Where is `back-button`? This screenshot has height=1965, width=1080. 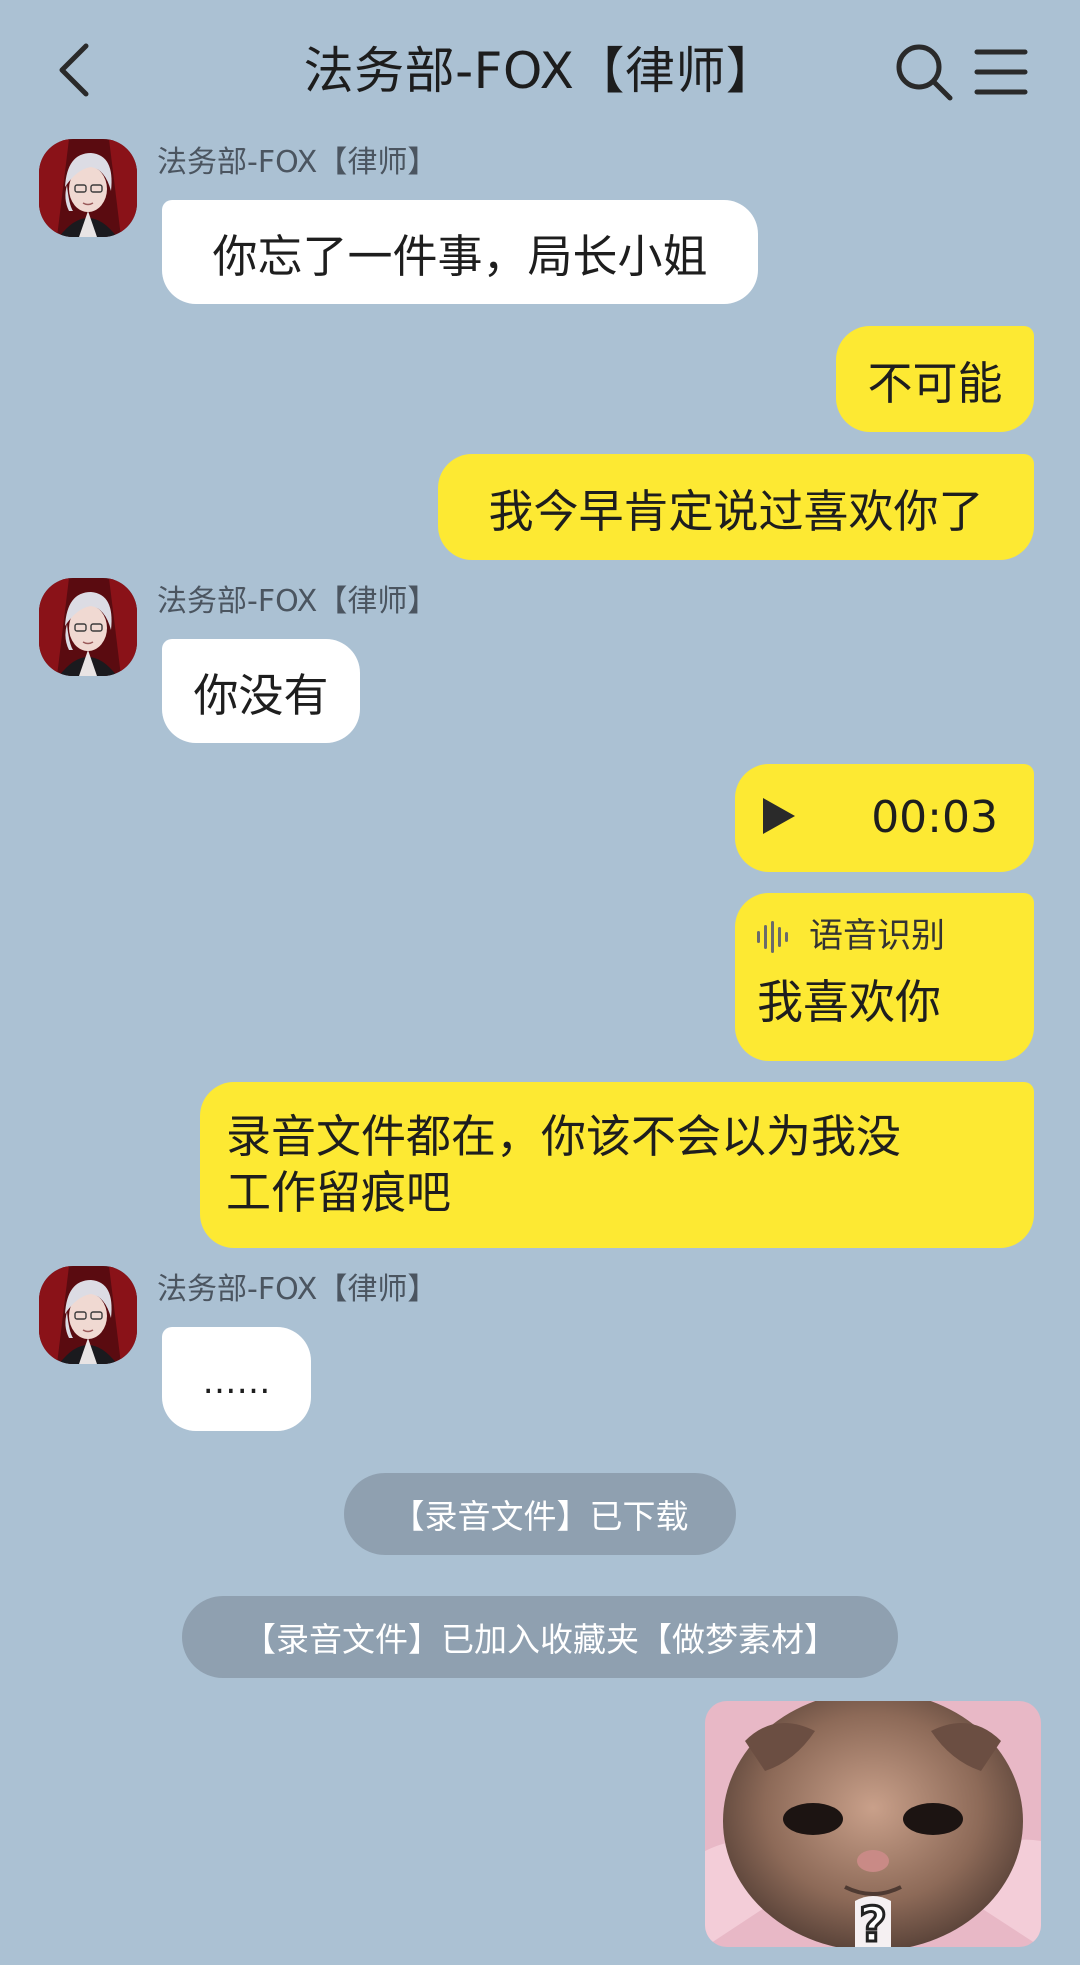 back-button is located at coordinates (76, 70).